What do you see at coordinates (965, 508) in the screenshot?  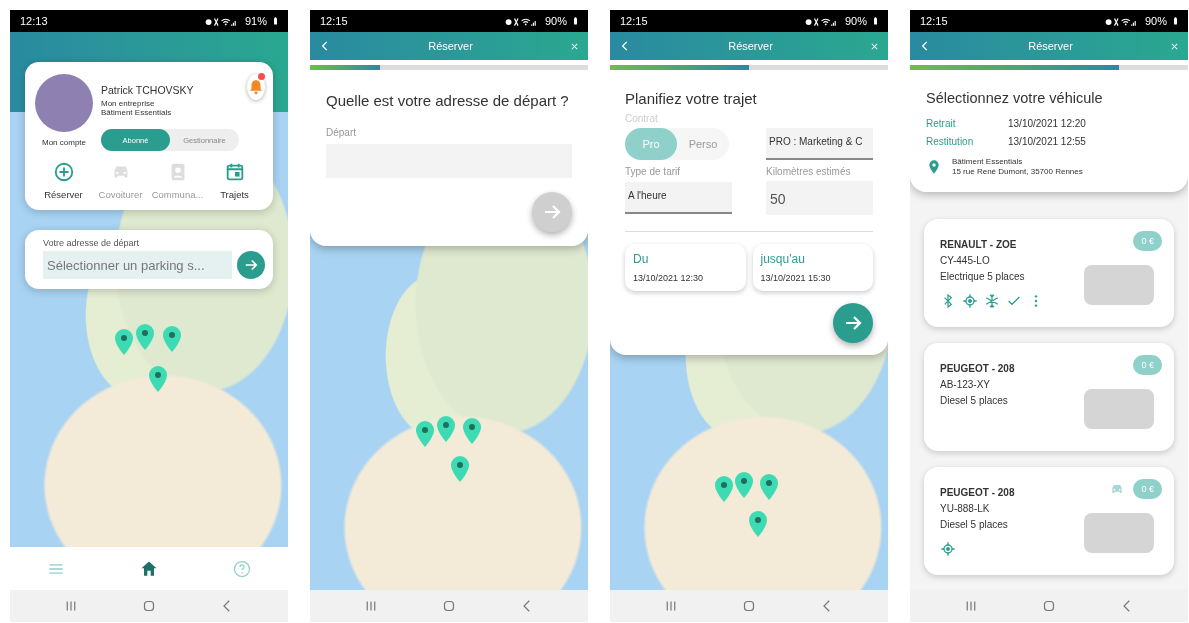 I see `license-plate: YU-888-LK` at bounding box center [965, 508].